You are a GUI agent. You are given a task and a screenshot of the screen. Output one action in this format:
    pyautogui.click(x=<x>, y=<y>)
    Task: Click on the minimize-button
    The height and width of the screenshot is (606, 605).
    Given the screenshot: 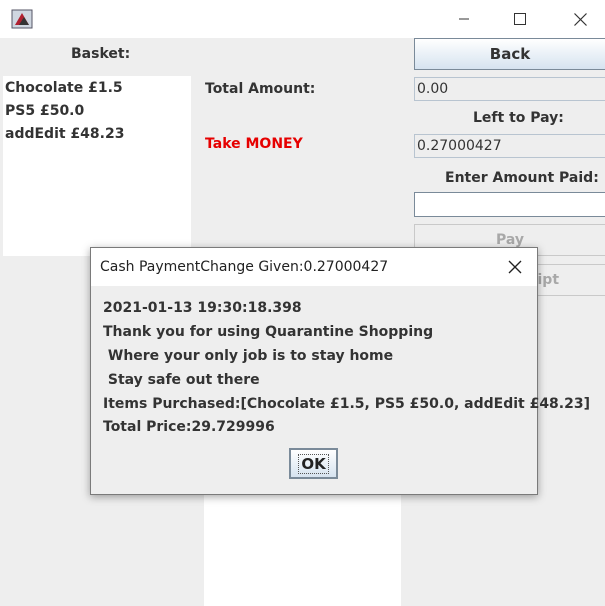 What is the action you would take?
    pyautogui.click(x=464, y=19)
    